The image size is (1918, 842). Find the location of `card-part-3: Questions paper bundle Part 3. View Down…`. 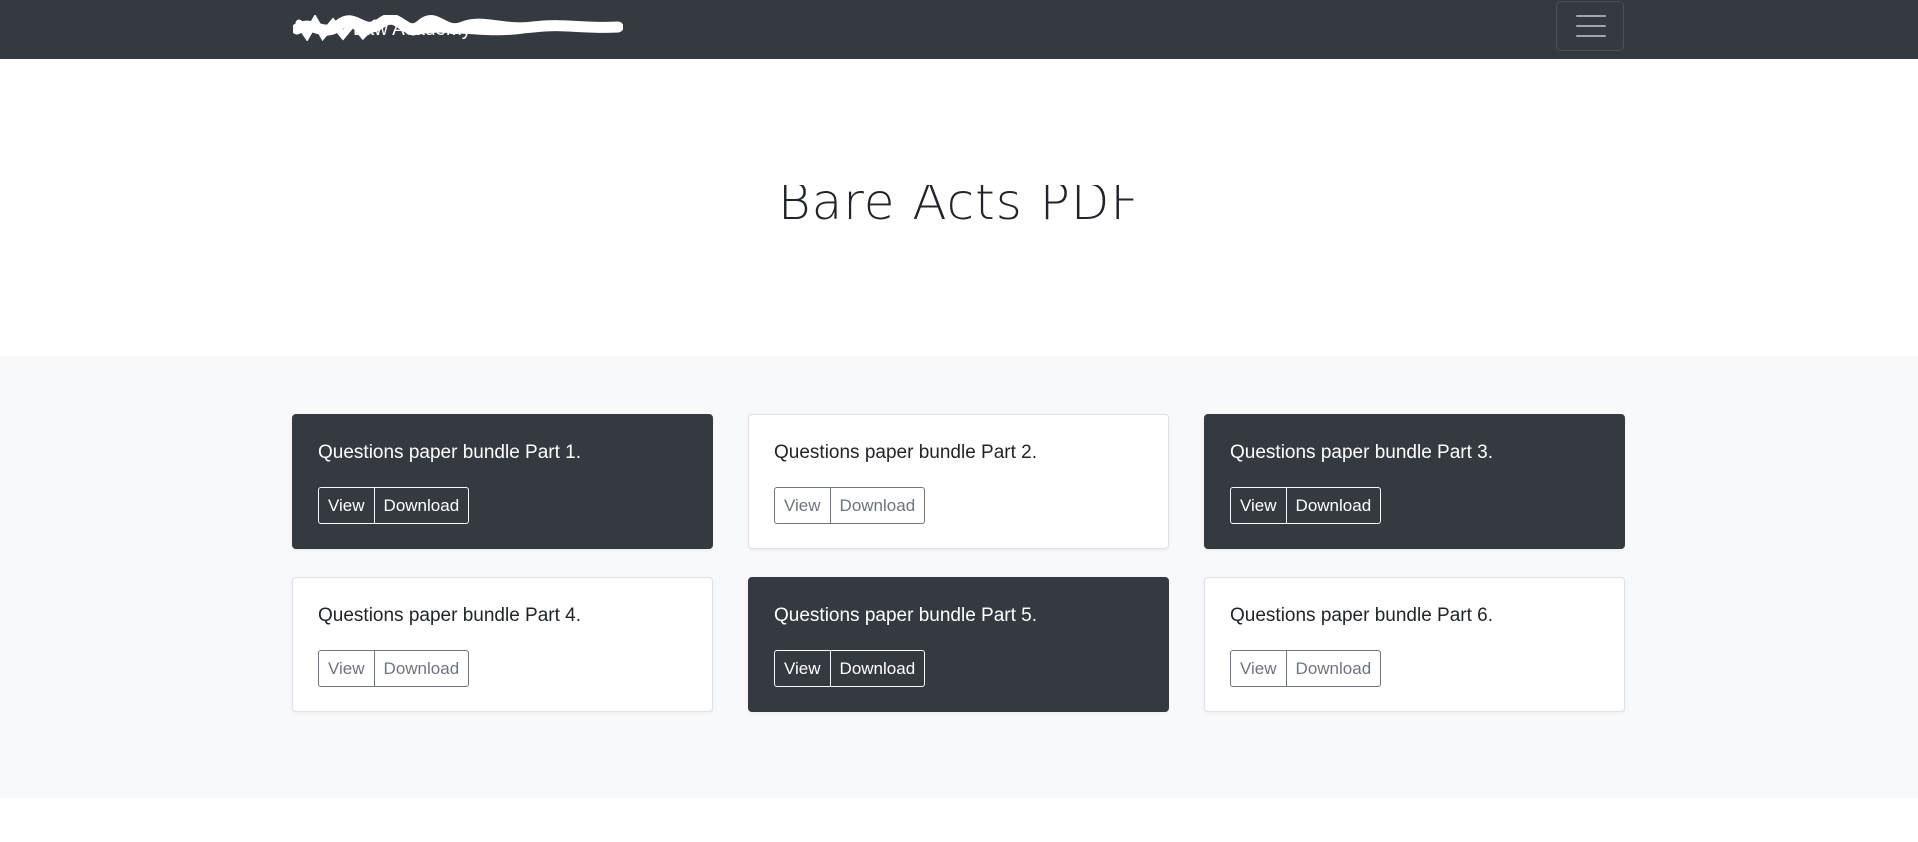

card-part-3: Questions paper bundle Part 3. View Down… is located at coordinates (1414, 481).